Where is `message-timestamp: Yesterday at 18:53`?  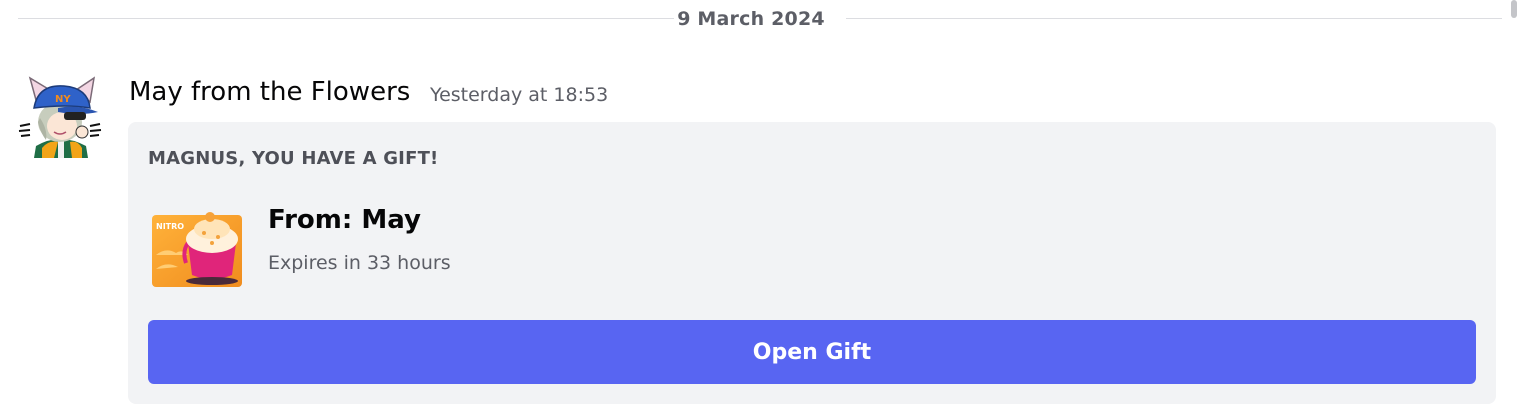 message-timestamp: Yesterday at 18:53 is located at coordinates (519, 95).